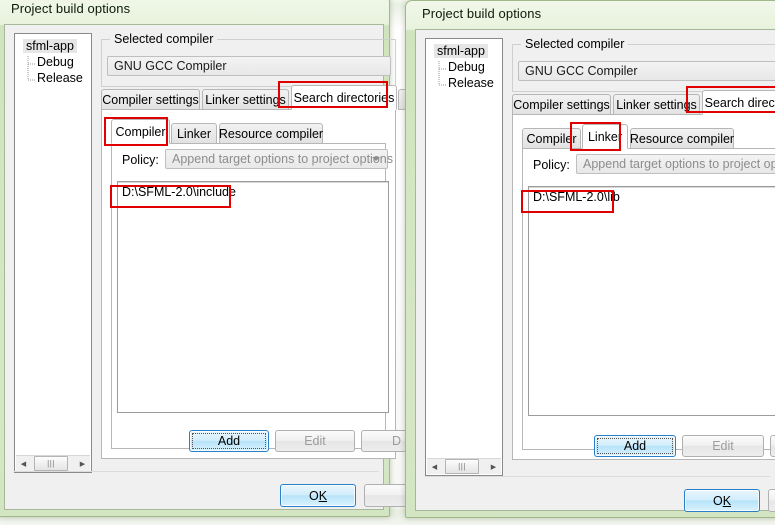 Image resolution: width=775 pixels, height=525 pixels. Describe the element at coordinates (561, 104) in the screenshot. I see `tab-compiler-settings-right: Compiler settings` at that location.